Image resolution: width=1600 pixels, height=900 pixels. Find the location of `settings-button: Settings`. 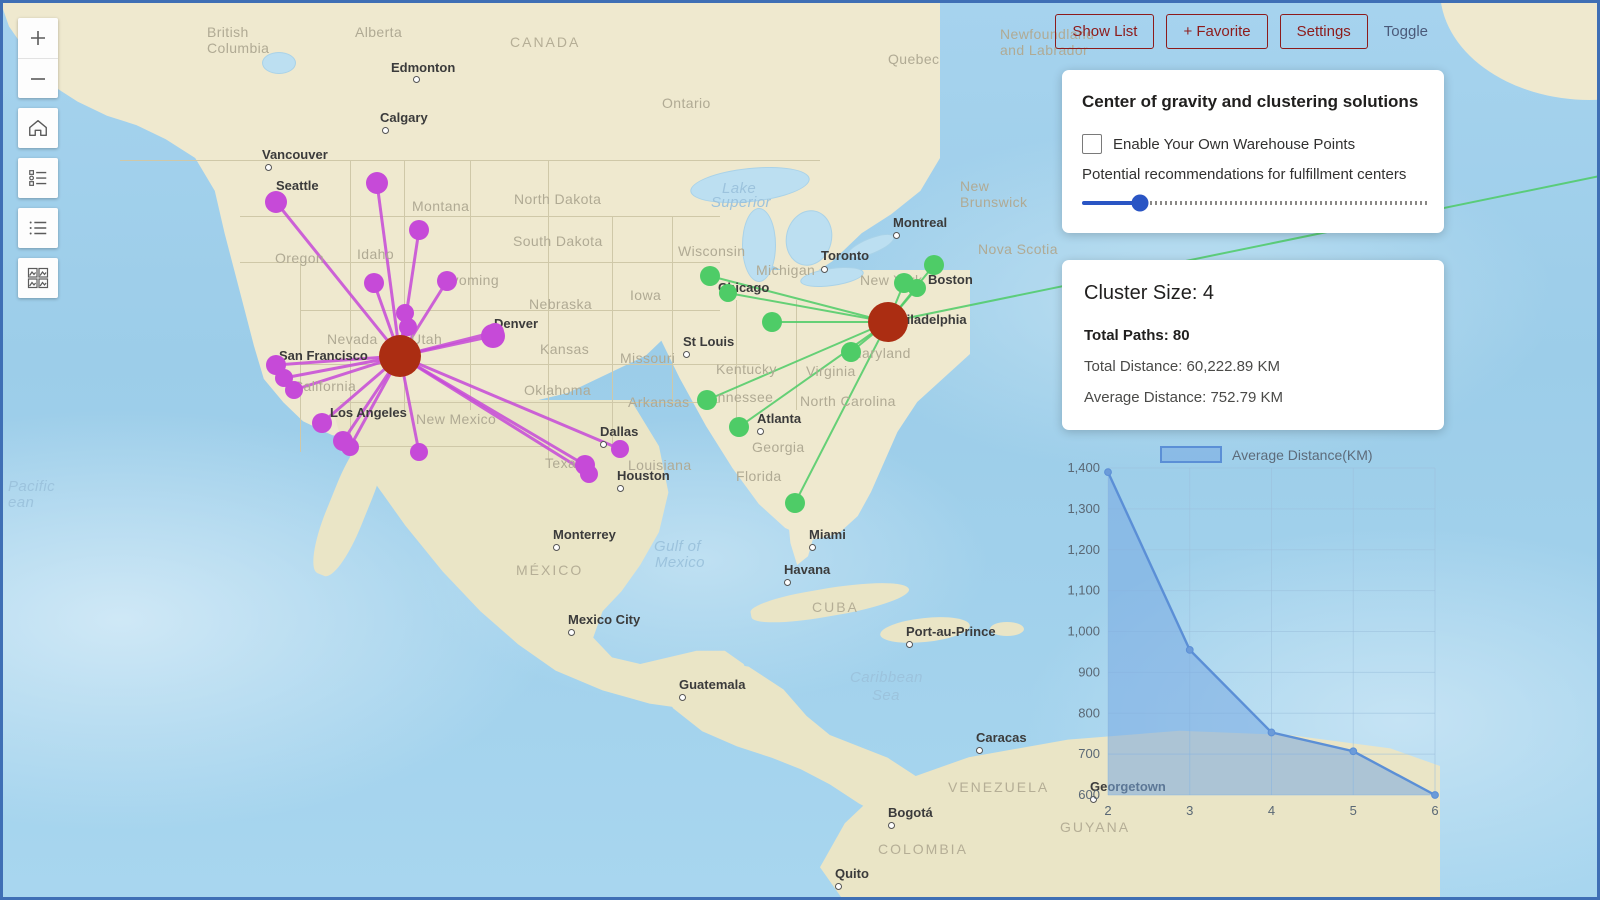

settings-button: Settings is located at coordinates (1323, 31).